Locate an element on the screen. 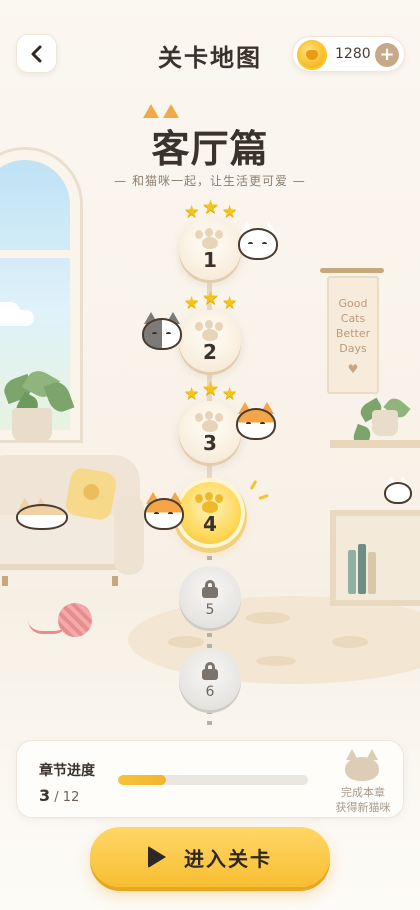 This screenshot has width=420, height=910. plus-icon: + is located at coordinates (387, 55).